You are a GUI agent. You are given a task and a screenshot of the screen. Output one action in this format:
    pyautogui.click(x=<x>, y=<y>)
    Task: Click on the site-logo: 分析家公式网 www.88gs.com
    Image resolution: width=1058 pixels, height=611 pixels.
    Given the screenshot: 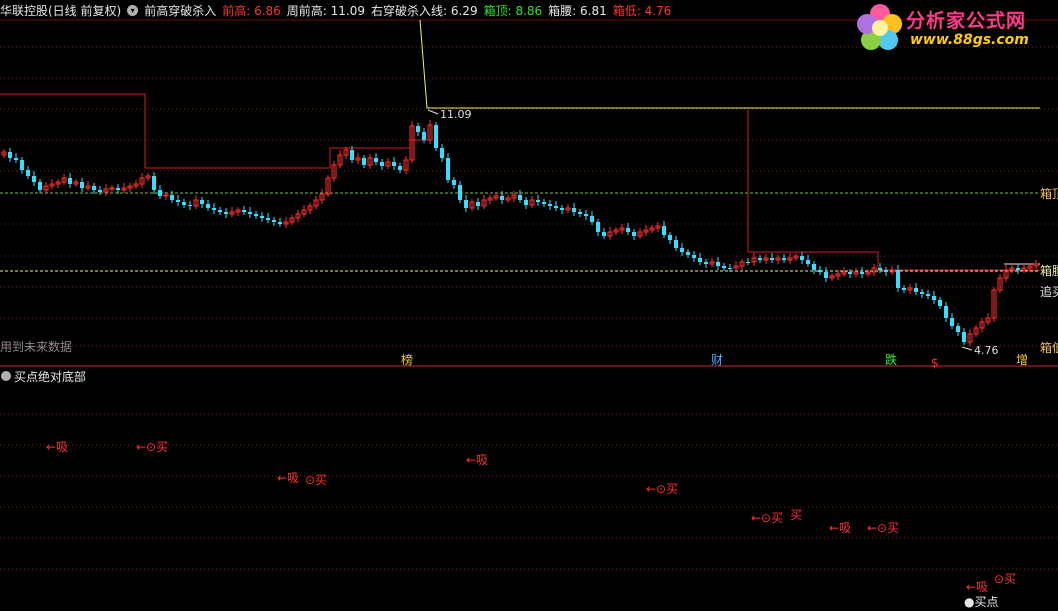 What is the action you would take?
    pyautogui.click(x=954, y=28)
    